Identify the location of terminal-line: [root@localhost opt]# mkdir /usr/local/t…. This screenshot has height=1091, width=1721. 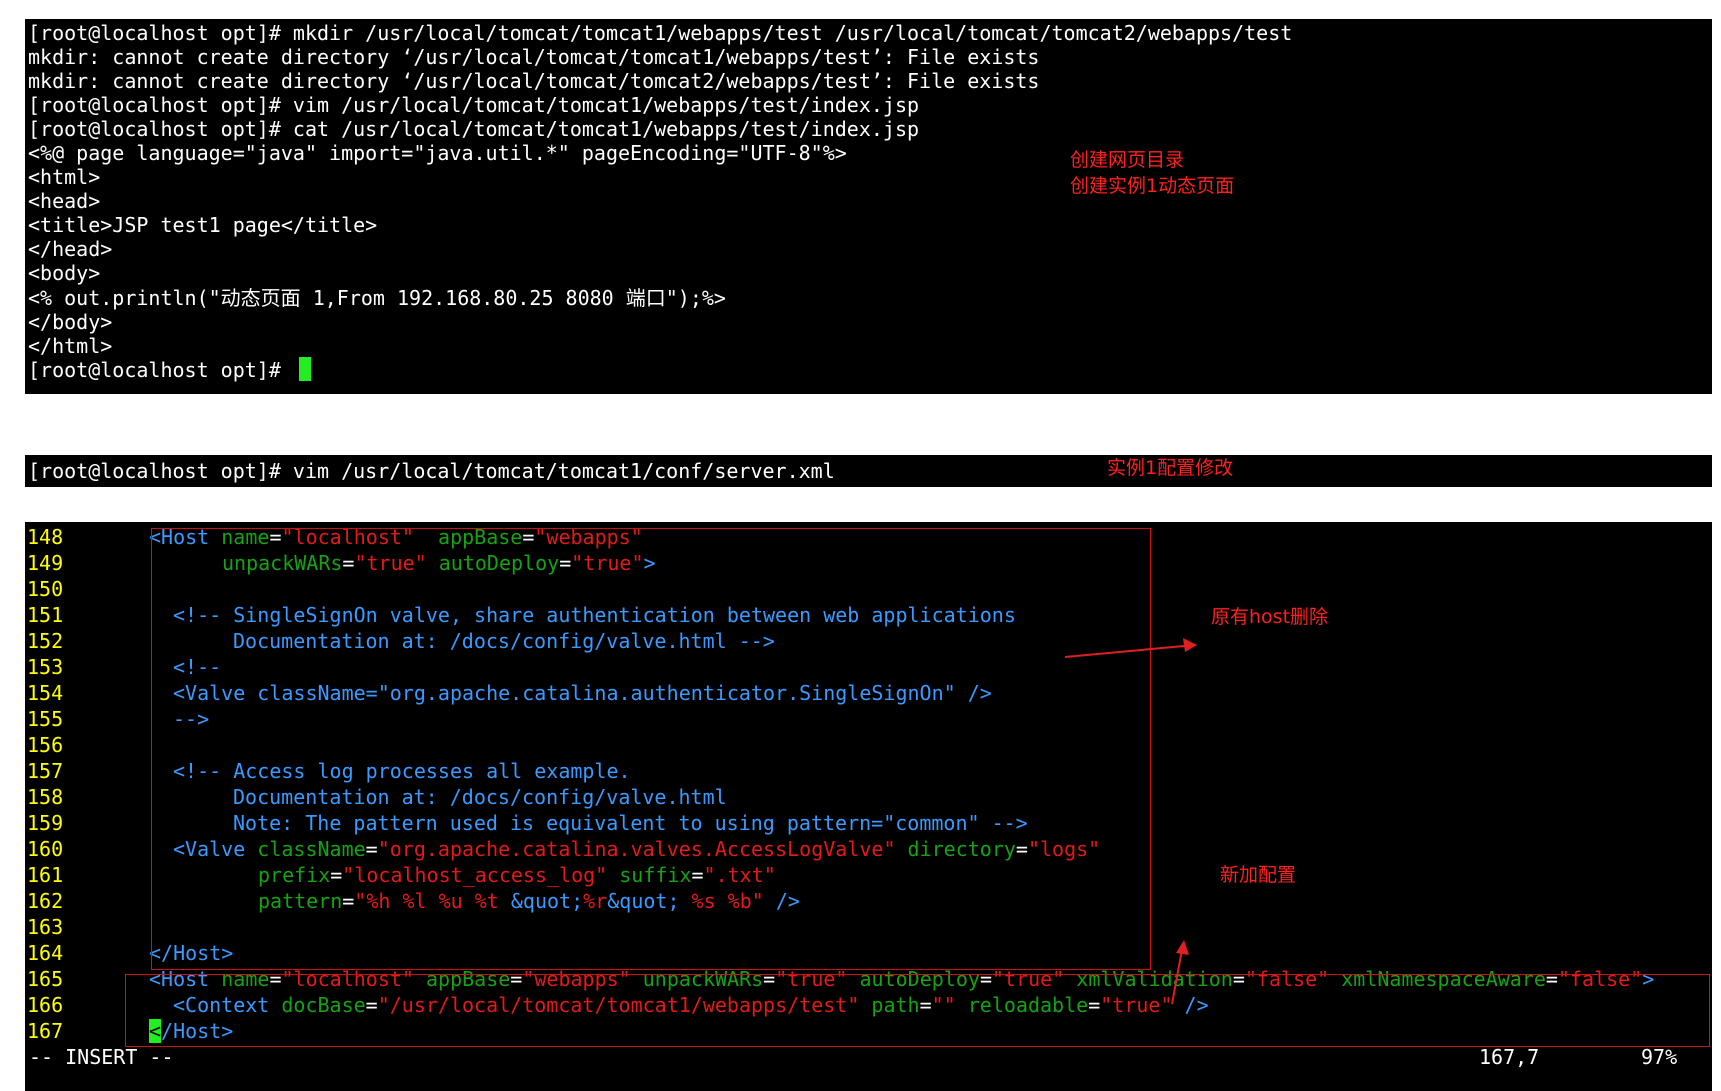
(660, 33).